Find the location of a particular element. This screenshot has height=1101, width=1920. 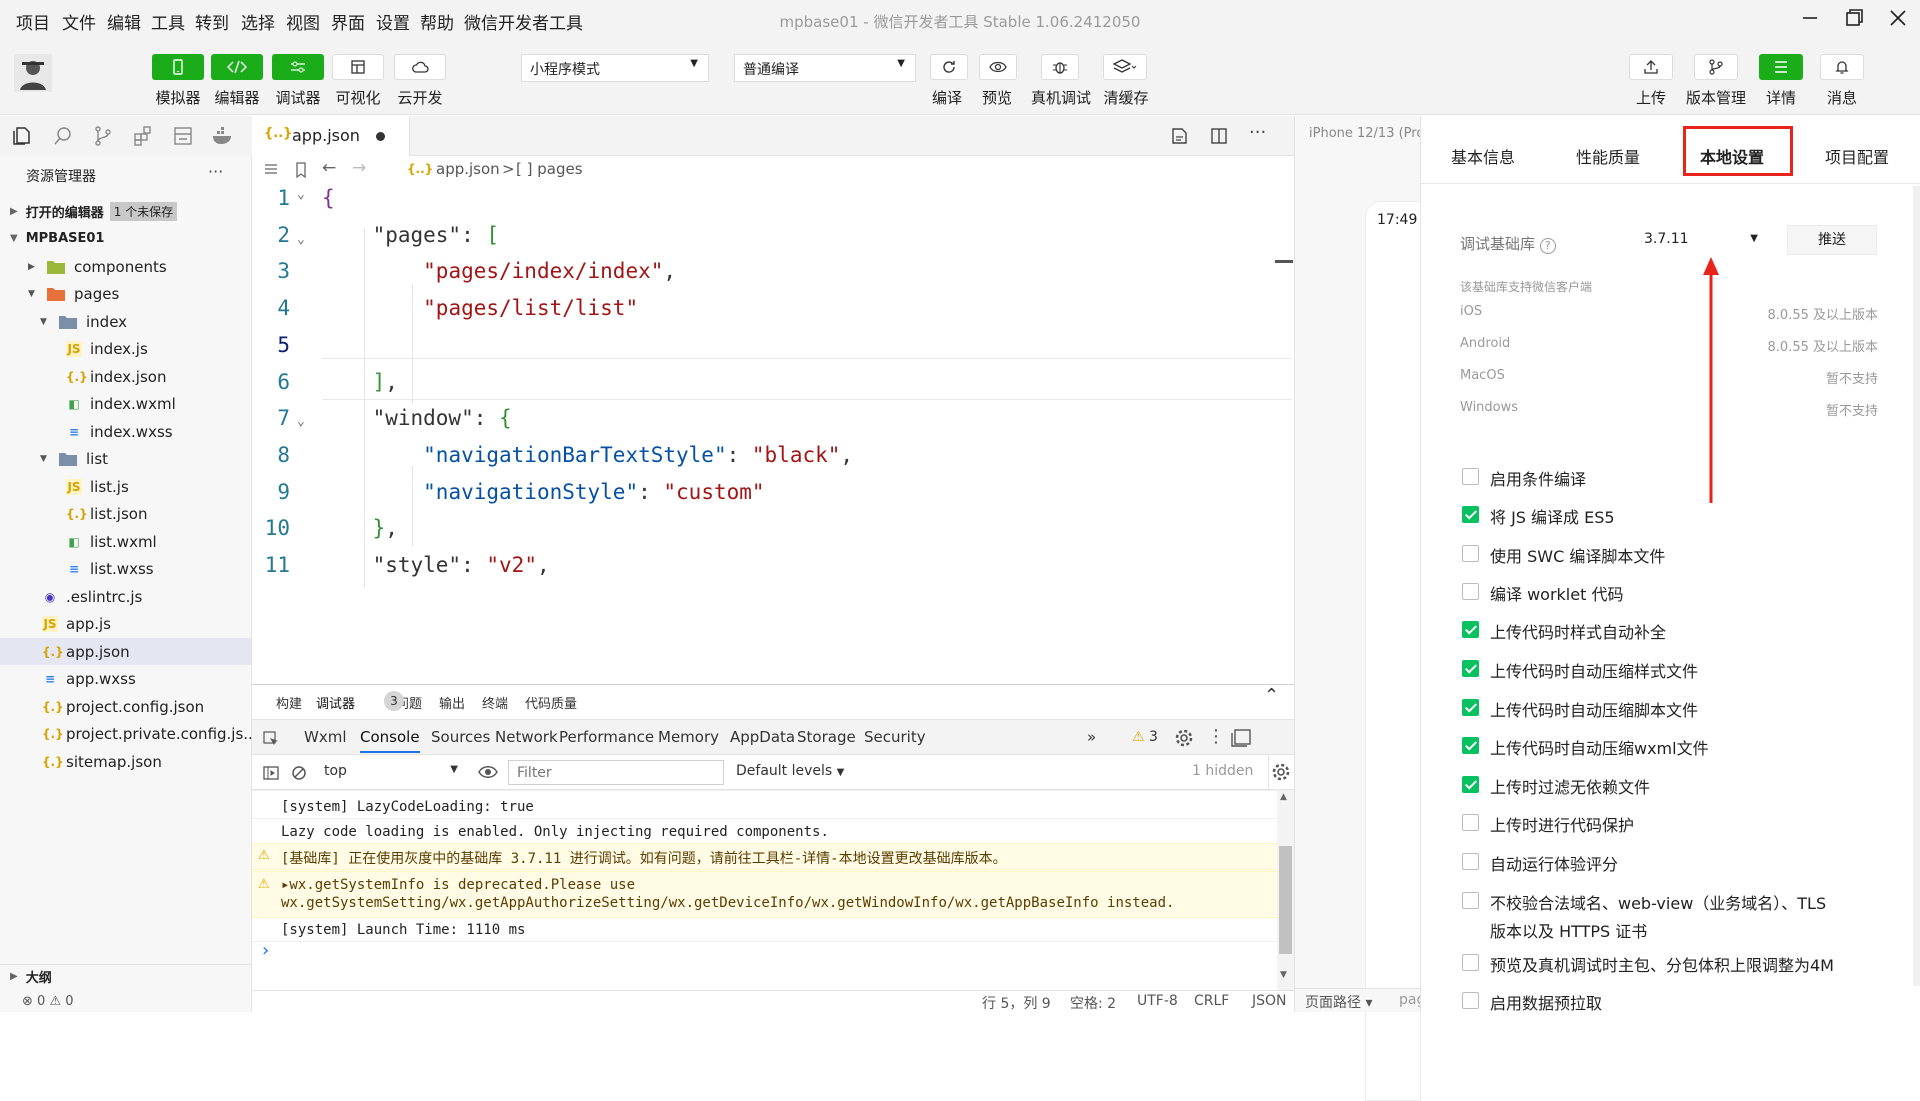

tree-item: JS index.js is located at coordinates (125, 349).